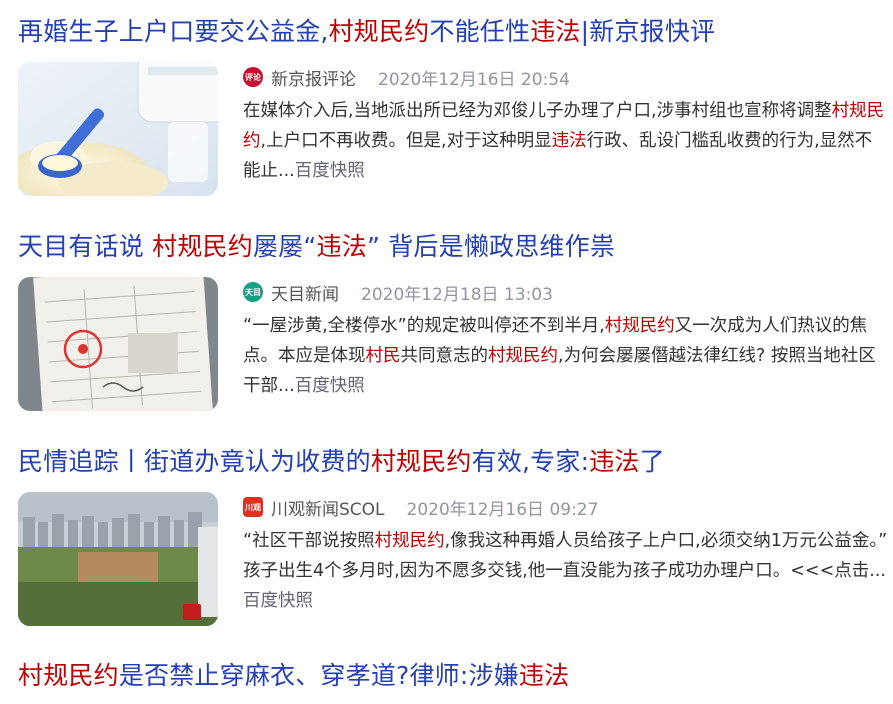  I want to click on milk-powder-scoop-image, so click(118, 129).